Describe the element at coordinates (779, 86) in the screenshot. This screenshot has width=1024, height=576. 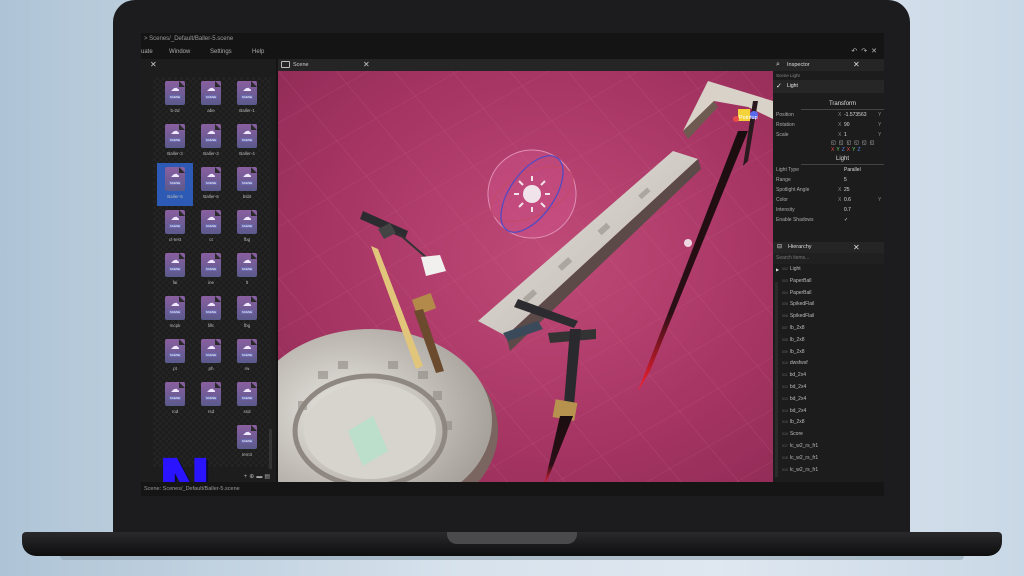
I see `checkmark-icon: ✓` at that location.